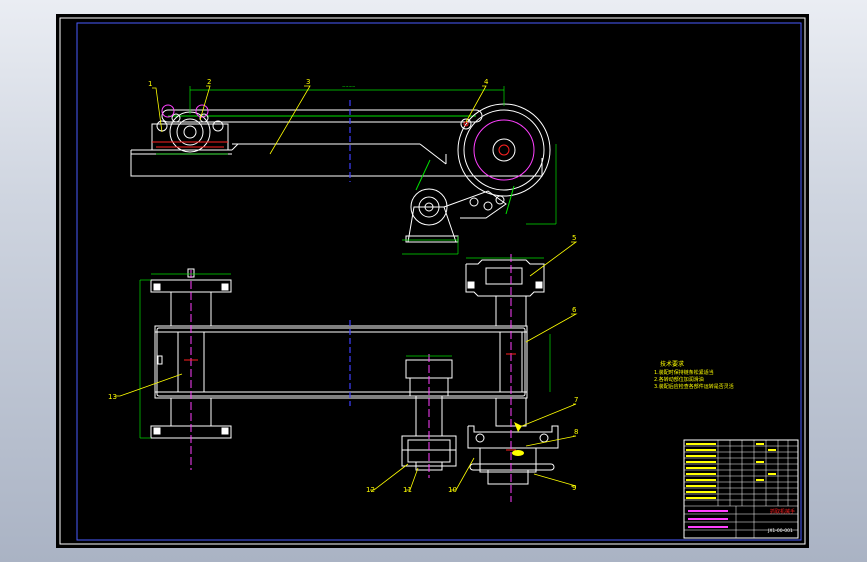  I want to click on tech-req-title: 技术要求, so click(672, 364).